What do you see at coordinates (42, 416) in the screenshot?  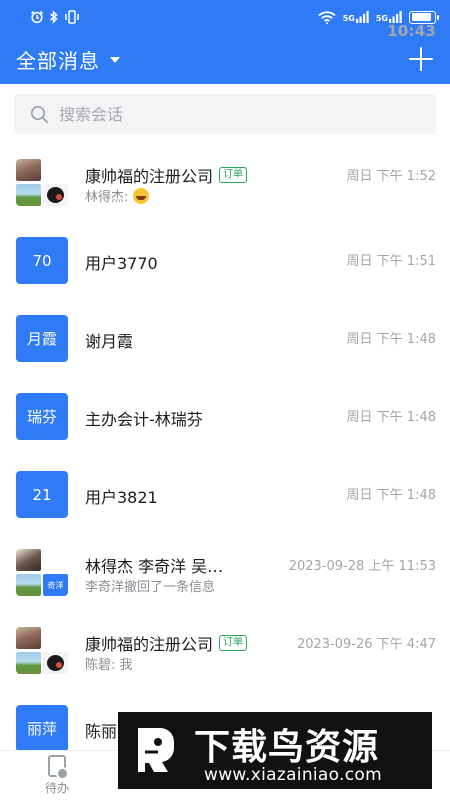 I see `text-avatar: 瑞芬` at bounding box center [42, 416].